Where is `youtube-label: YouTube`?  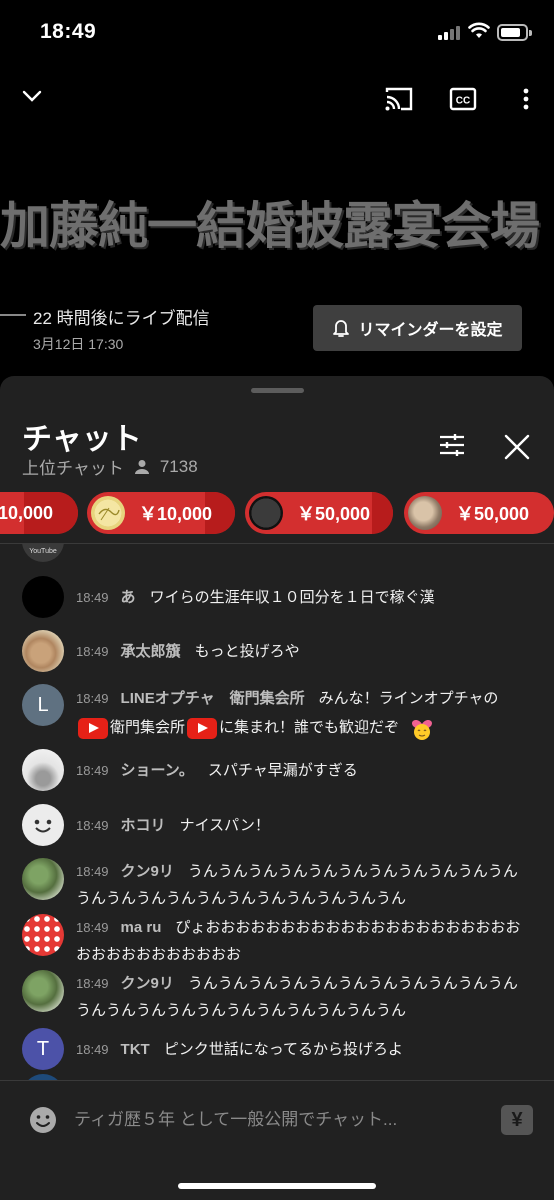
youtube-label: YouTube is located at coordinates (43, 551).